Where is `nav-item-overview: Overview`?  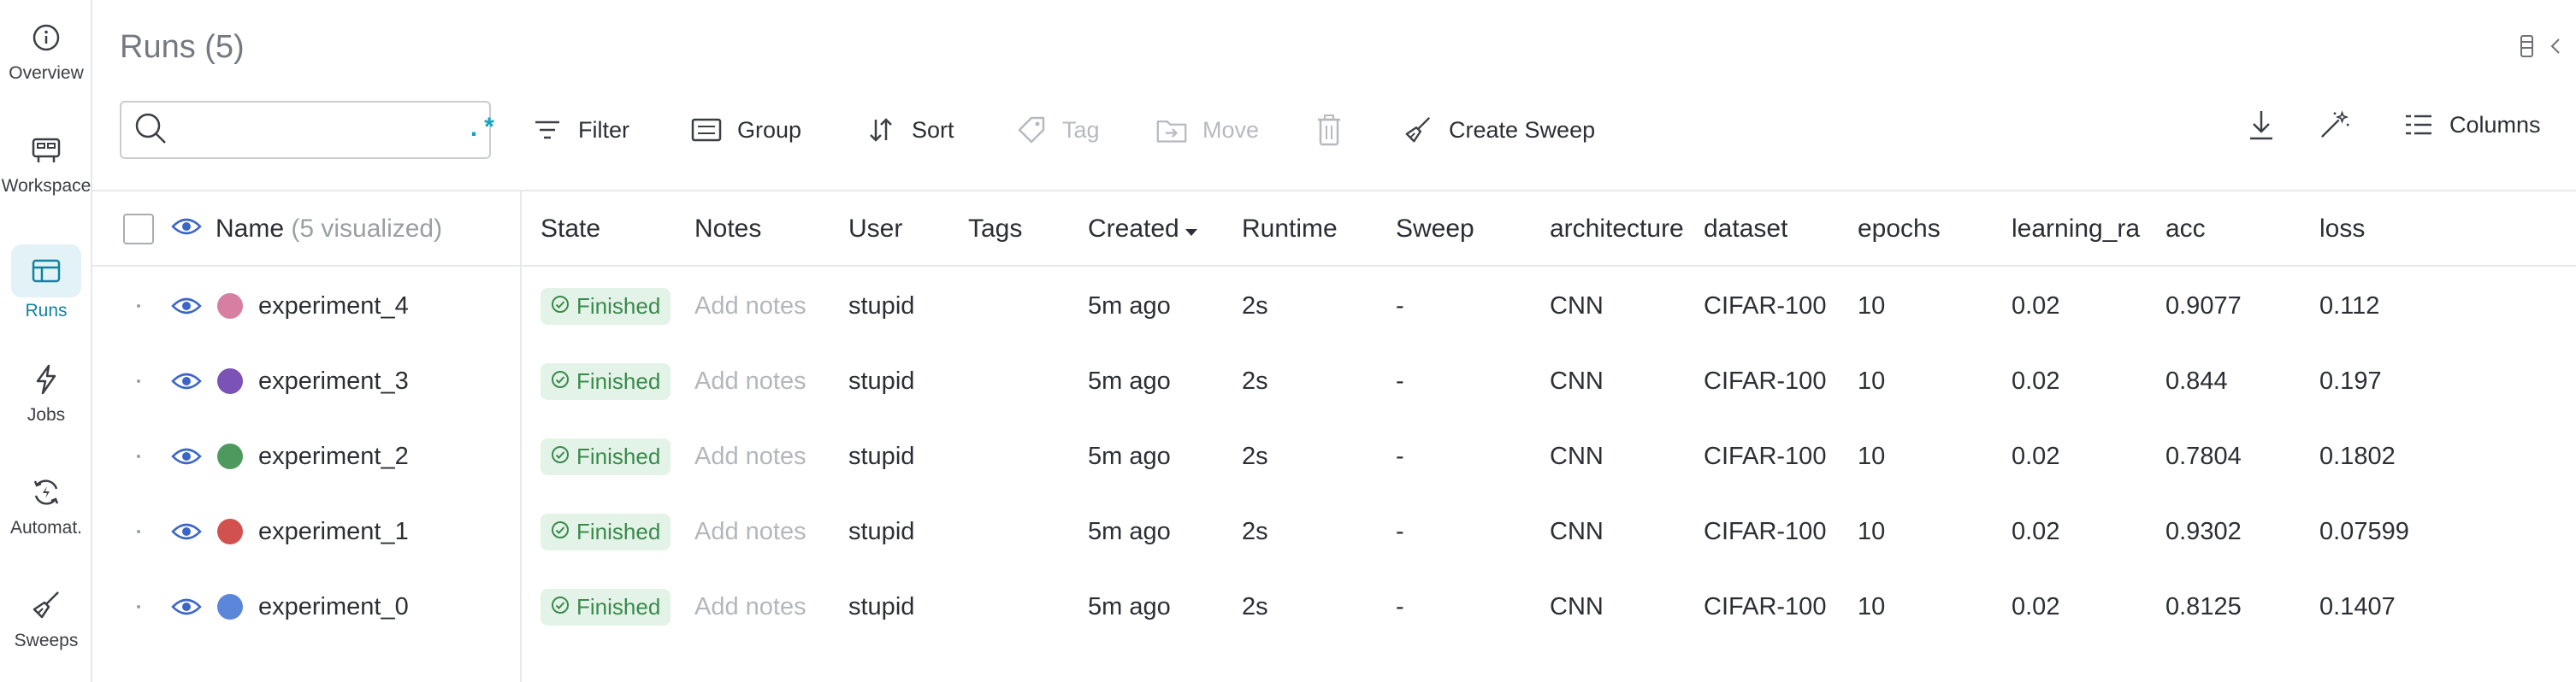 nav-item-overview: Overview is located at coordinates (46, 47).